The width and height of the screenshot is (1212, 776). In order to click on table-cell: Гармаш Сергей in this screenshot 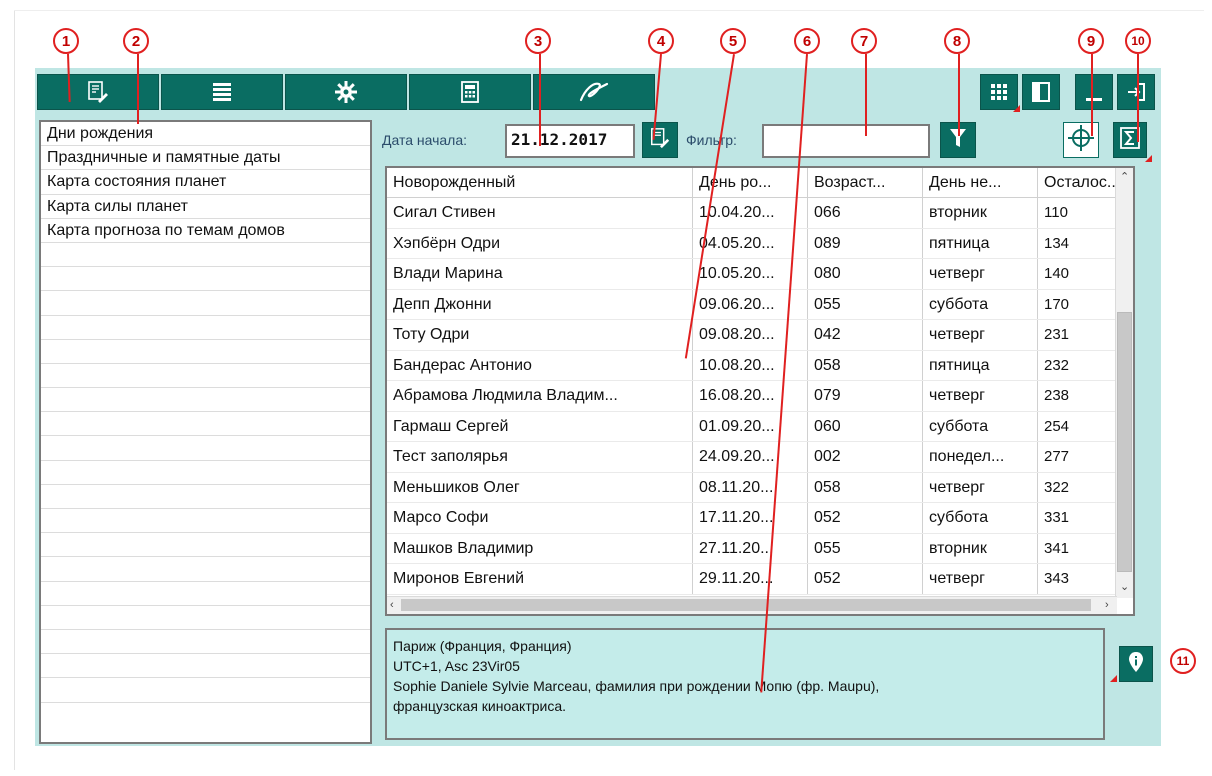, I will do `click(540, 426)`.